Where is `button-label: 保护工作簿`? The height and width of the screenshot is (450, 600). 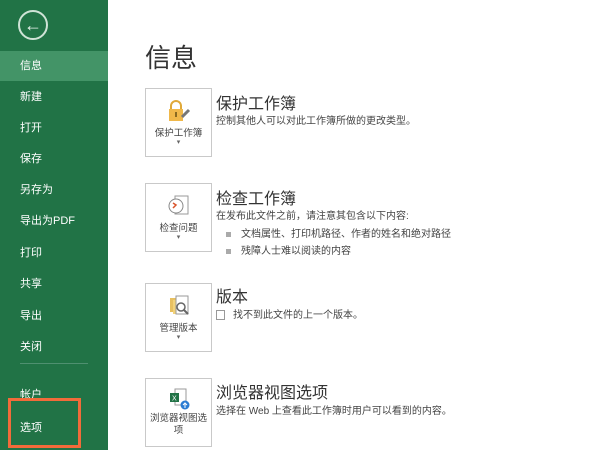
button-label: 保护工作簿 is located at coordinates (178, 133).